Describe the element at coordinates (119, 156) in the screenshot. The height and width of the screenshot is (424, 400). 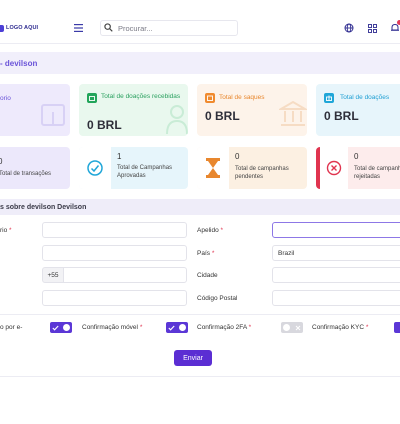
I see `campaign-count: 1` at that location.